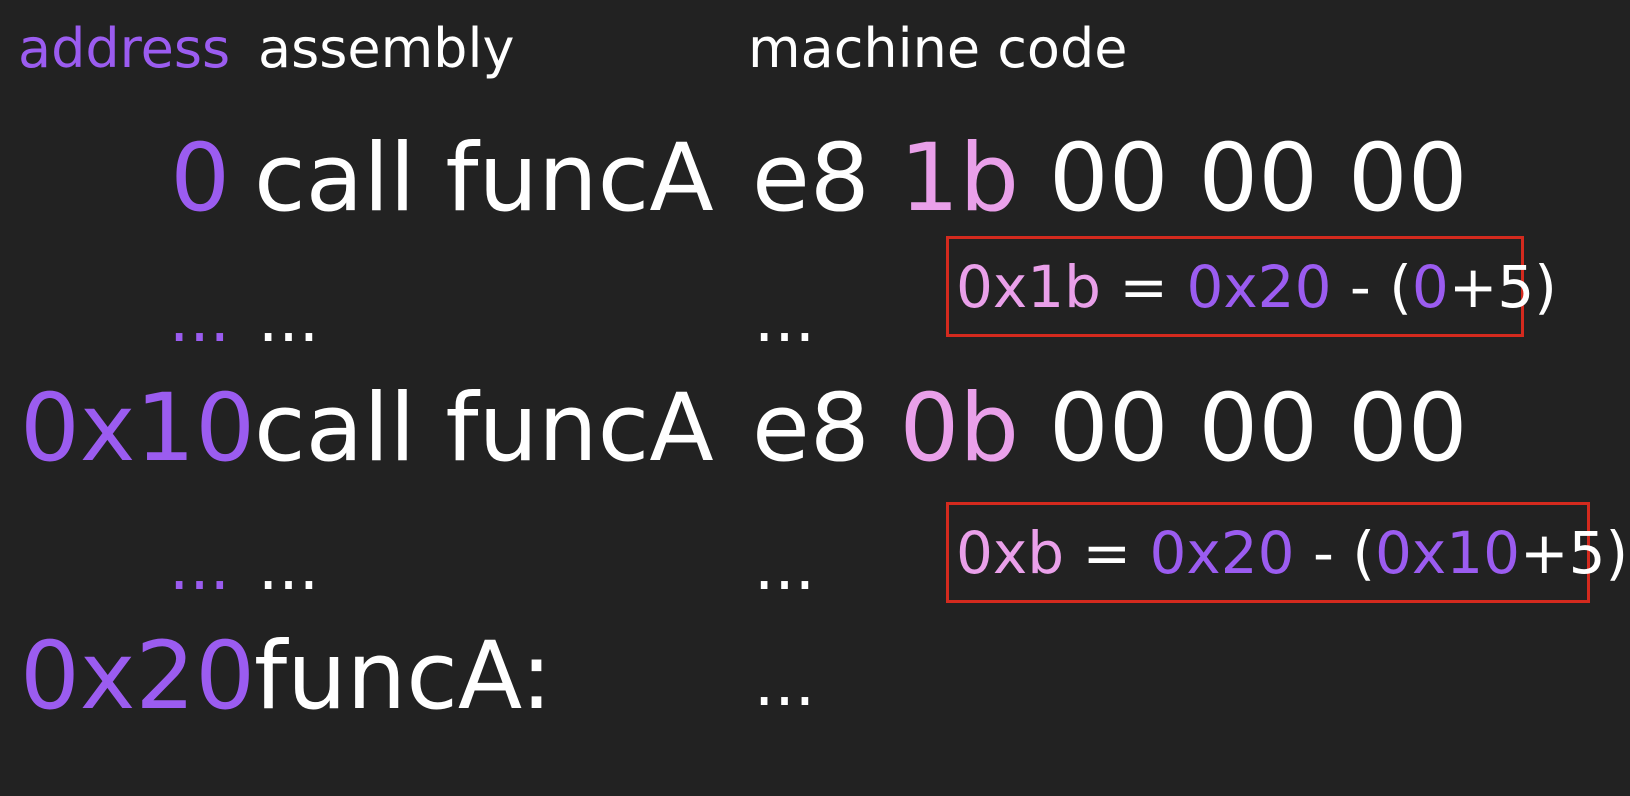 Image resolution: width=1630 pixels, height=796 pixels. What do you see at coordinates (1574, 553) in the screenshot?
I see `formula-2-plus: +5)` at bounding box center [1574, 553].